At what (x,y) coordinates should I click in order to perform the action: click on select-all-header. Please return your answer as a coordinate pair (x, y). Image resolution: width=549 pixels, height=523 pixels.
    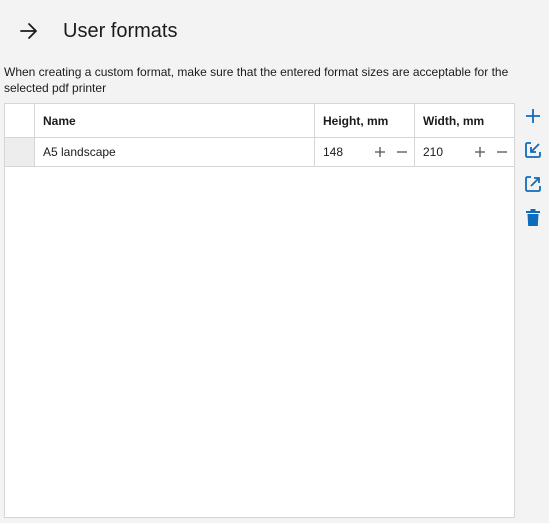
    Looking at the image, I should click on (20, 120).